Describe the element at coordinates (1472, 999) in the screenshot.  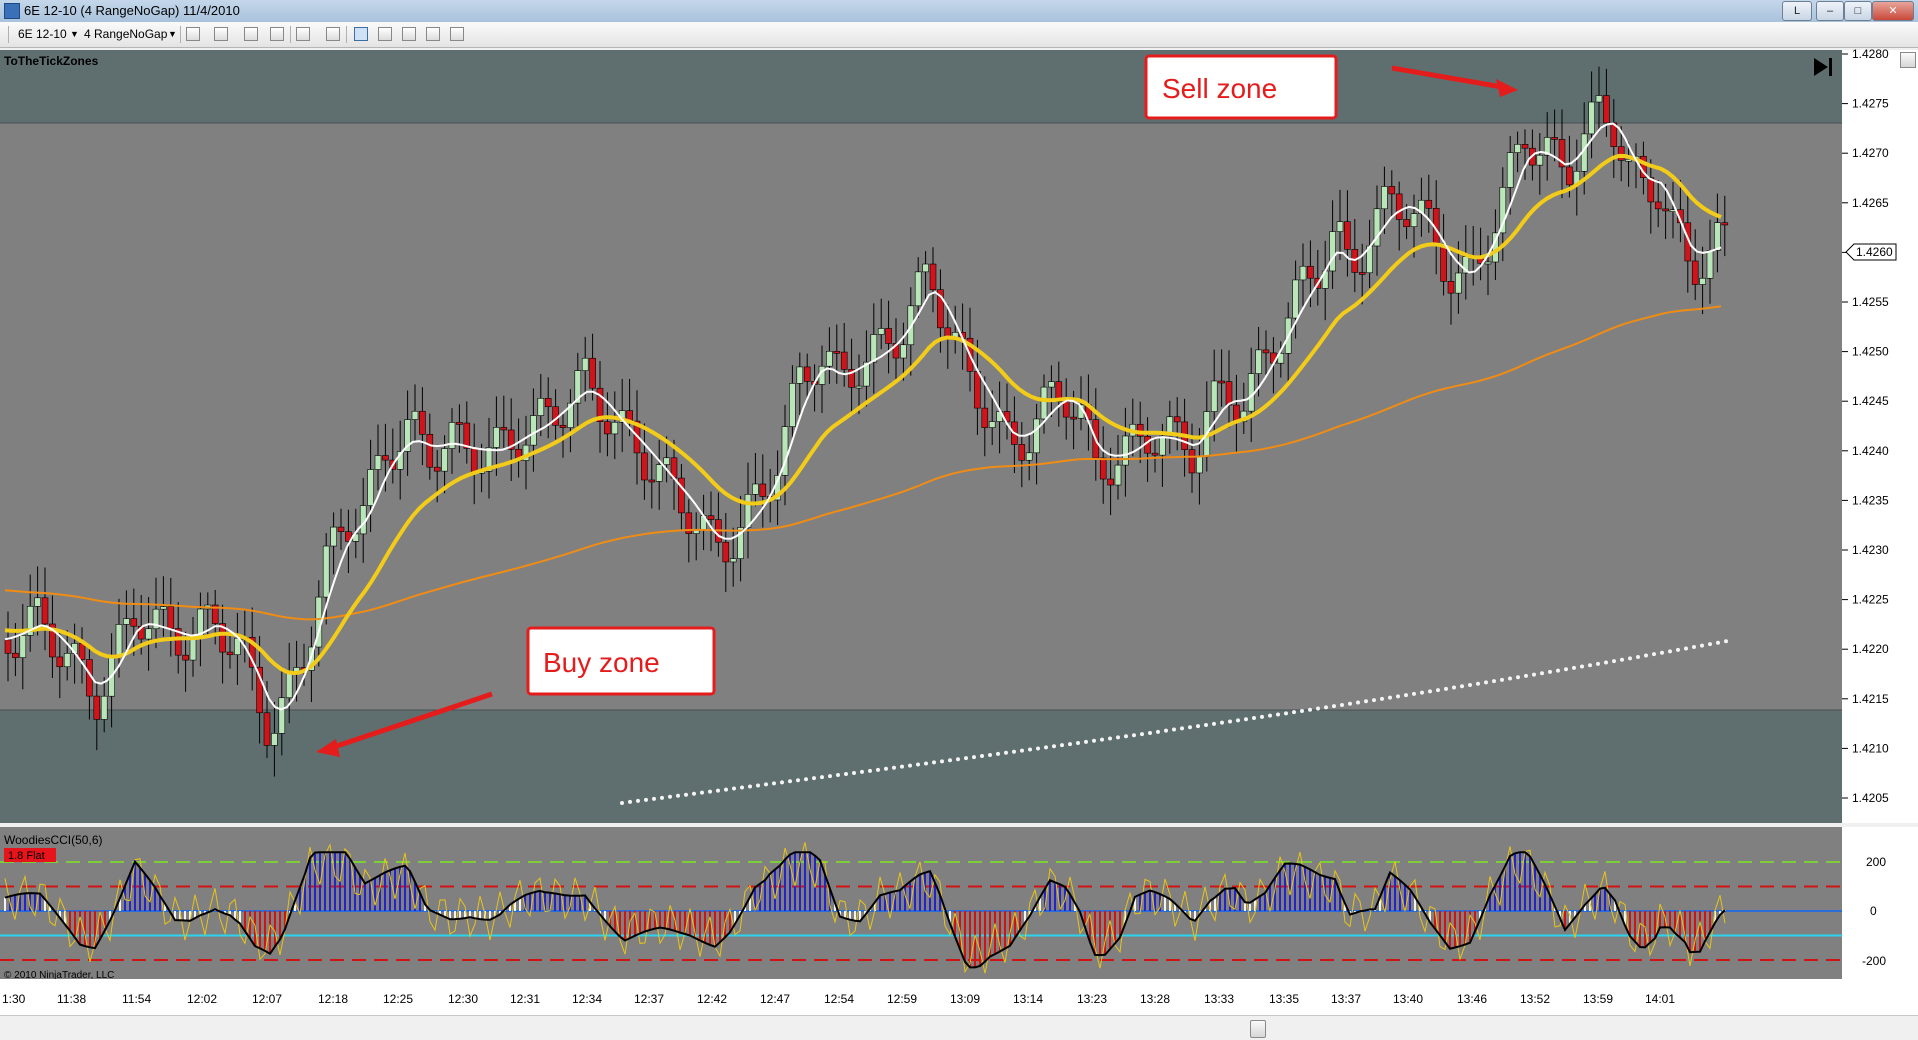
I see `time-axis-label: 13:46` at that location.